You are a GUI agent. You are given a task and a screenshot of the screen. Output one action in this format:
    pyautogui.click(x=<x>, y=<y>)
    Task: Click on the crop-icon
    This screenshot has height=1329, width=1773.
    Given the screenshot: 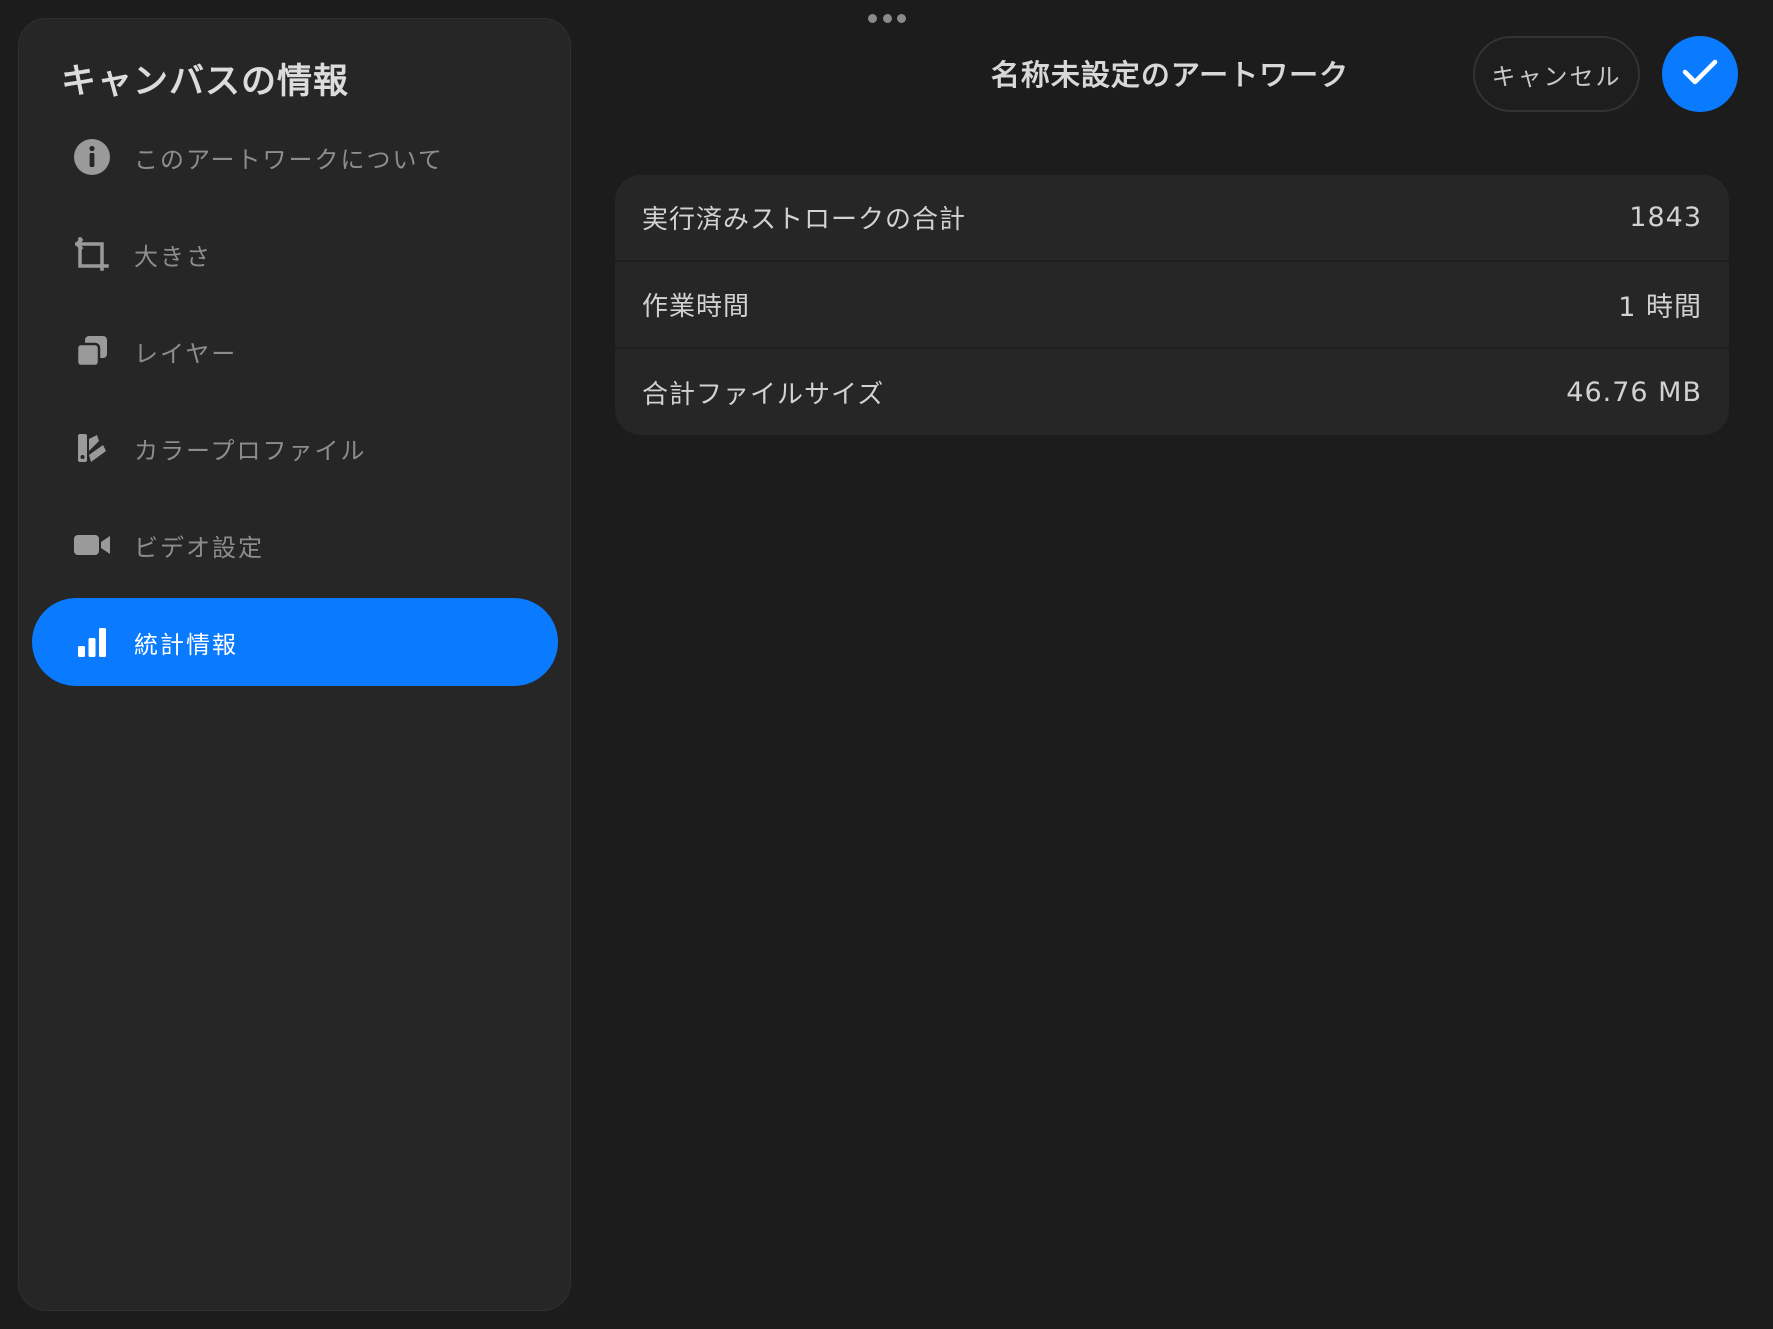 What is the action you would take?
    pyautogui.click(x=92, y=254)
    